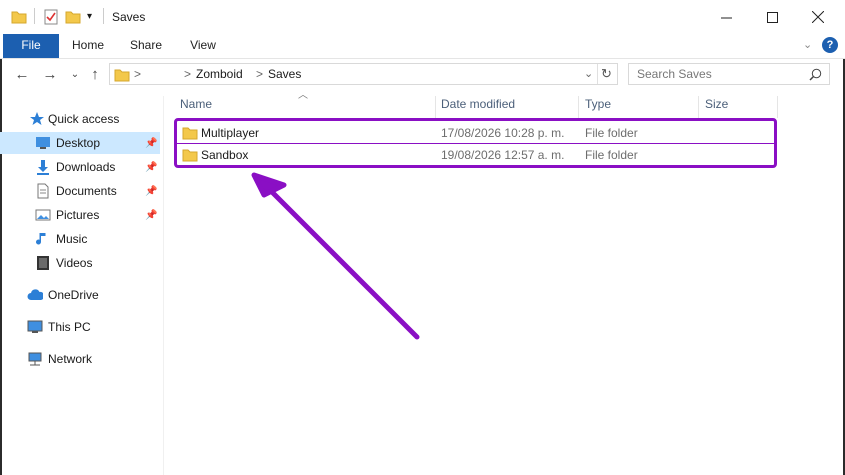 The width and height of the screenshot is (845, 475). I want to click on annotation-arrow, so click(335, 256).